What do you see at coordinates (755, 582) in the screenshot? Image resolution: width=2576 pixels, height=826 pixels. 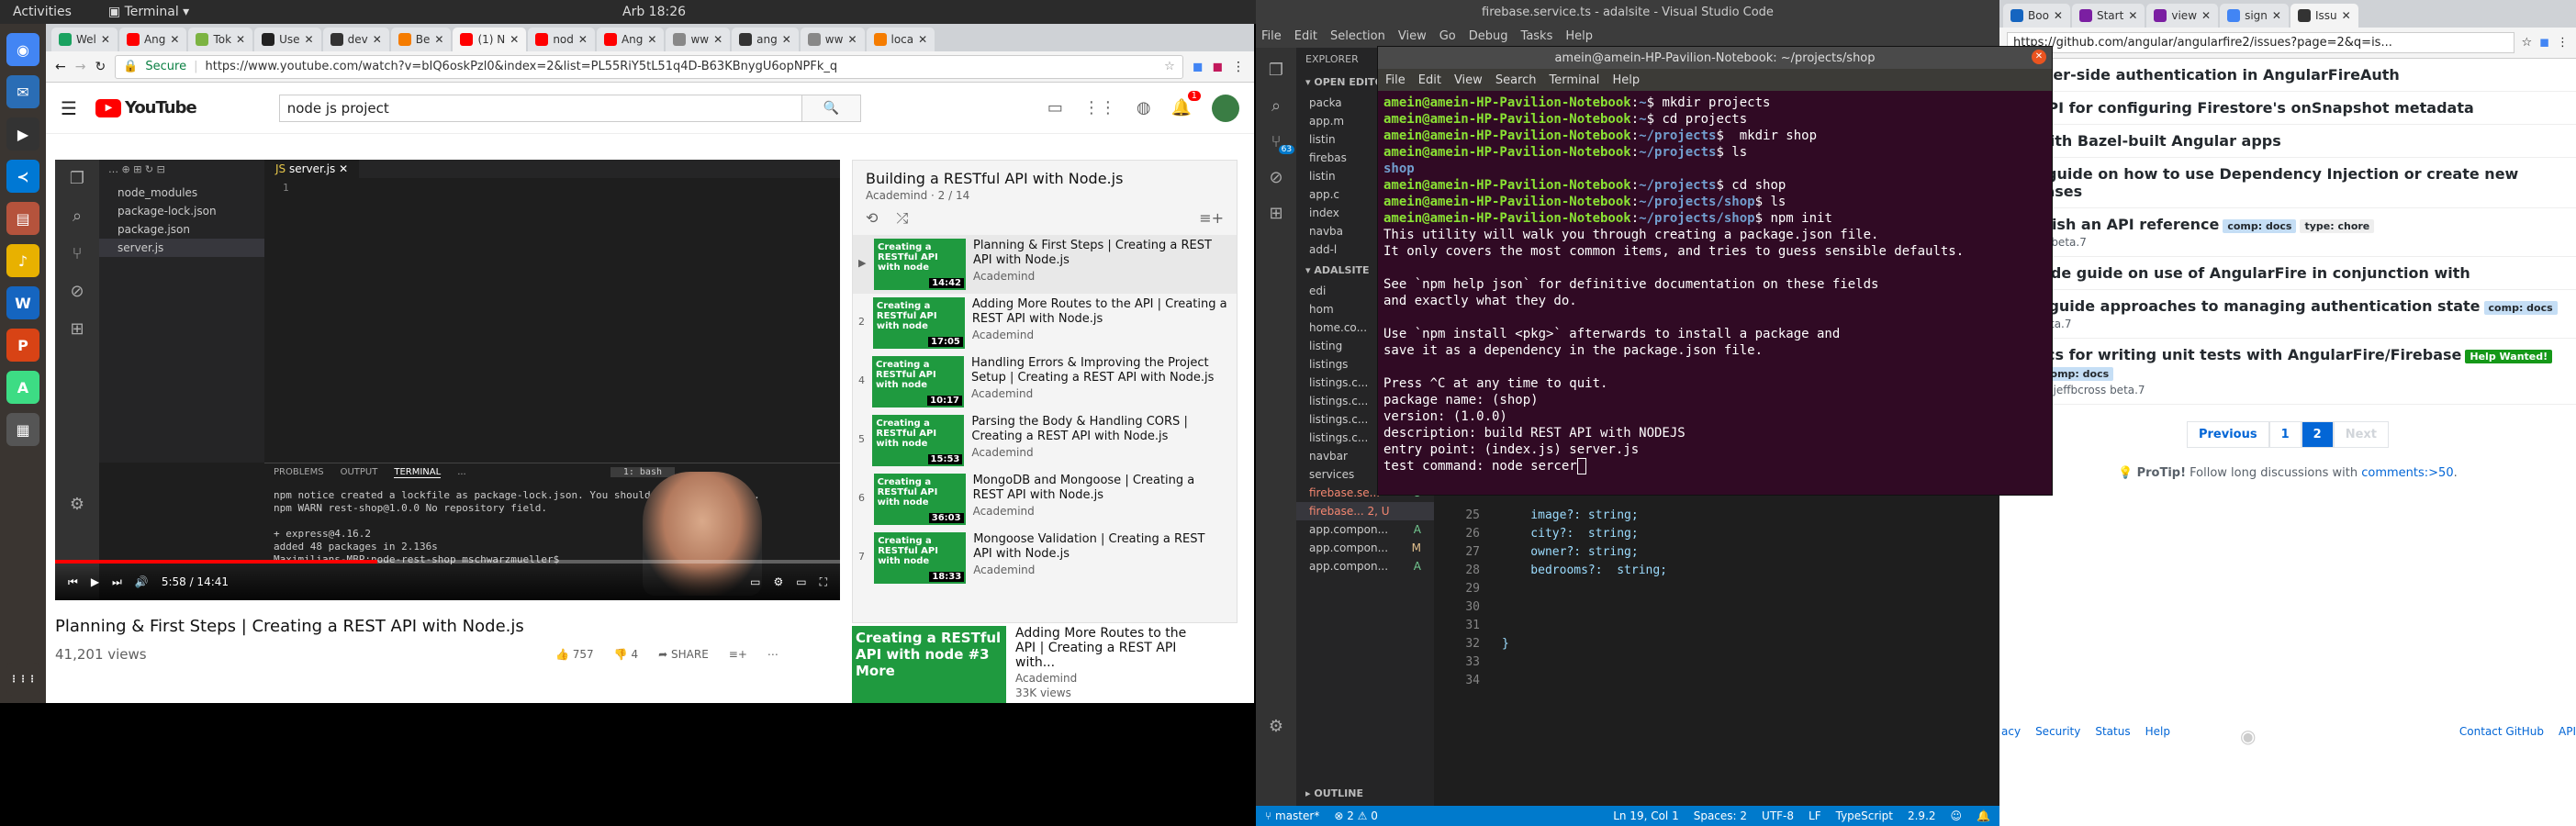 I see `captions-icon: ▭` at bounding box center [755, 582].